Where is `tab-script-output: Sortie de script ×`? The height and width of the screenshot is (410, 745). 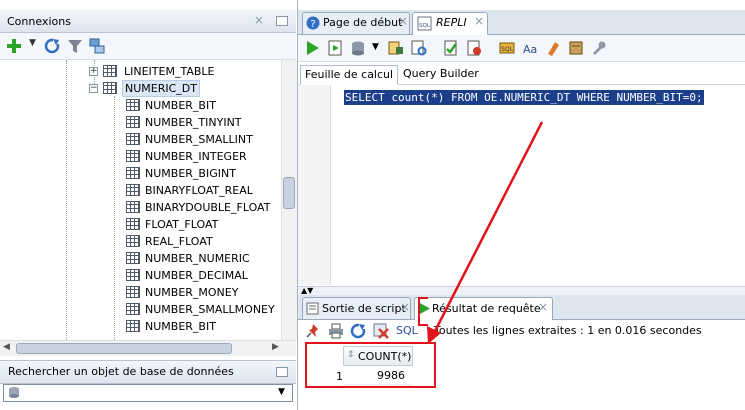 tab-script-output: Sortie de script × is located at coordinates (356, 308).